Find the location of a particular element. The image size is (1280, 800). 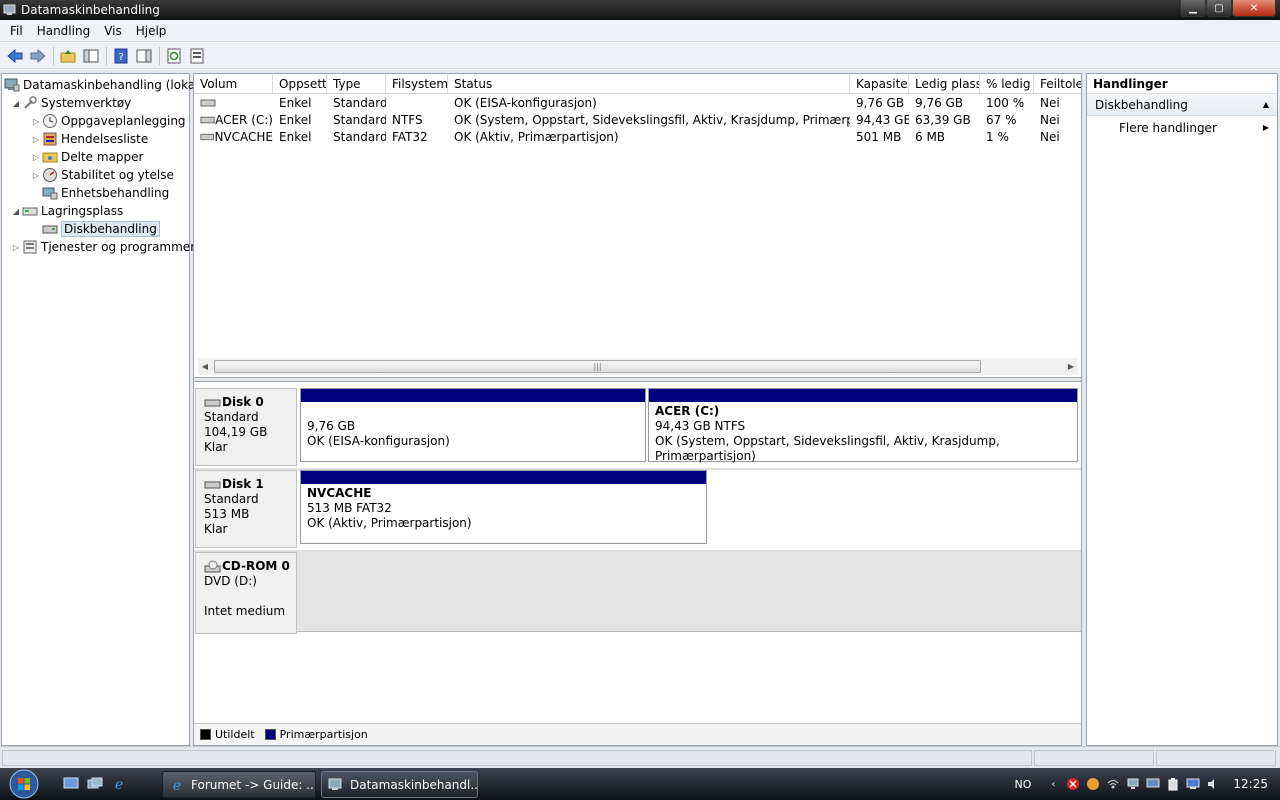

horizontal-scrollbar: ◀ ||| ▶ is located at coordinates (638, 366).